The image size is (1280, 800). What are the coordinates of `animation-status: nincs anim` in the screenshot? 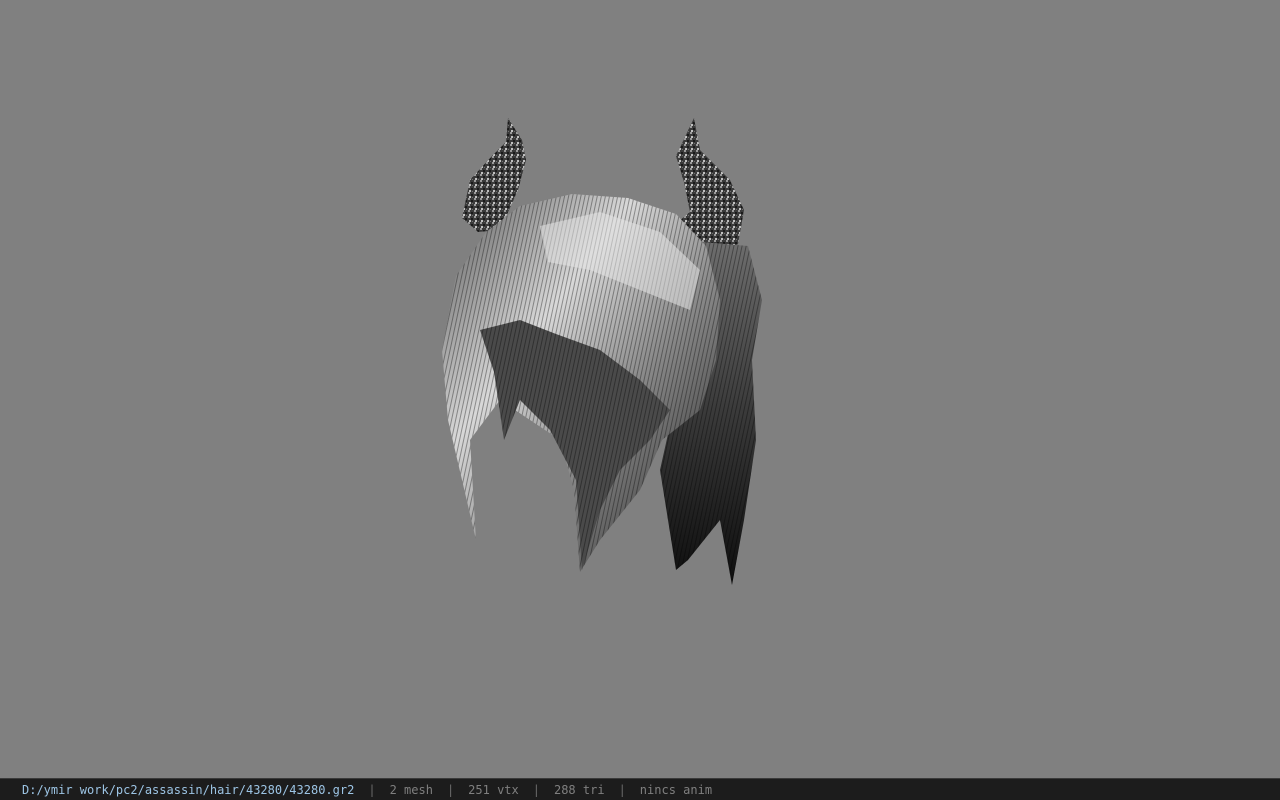 It's located at (676, 789).